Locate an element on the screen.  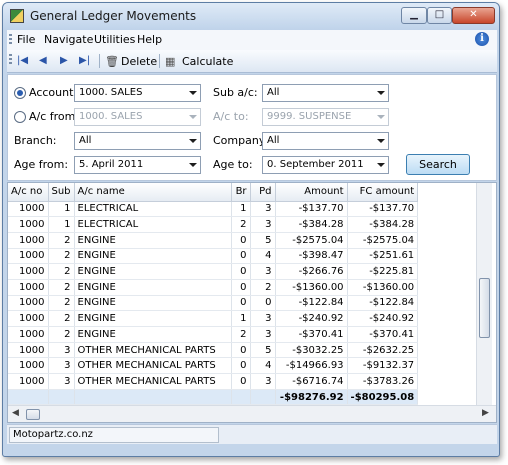
toolbar-grip-icon is located at coordinates (10, 60).